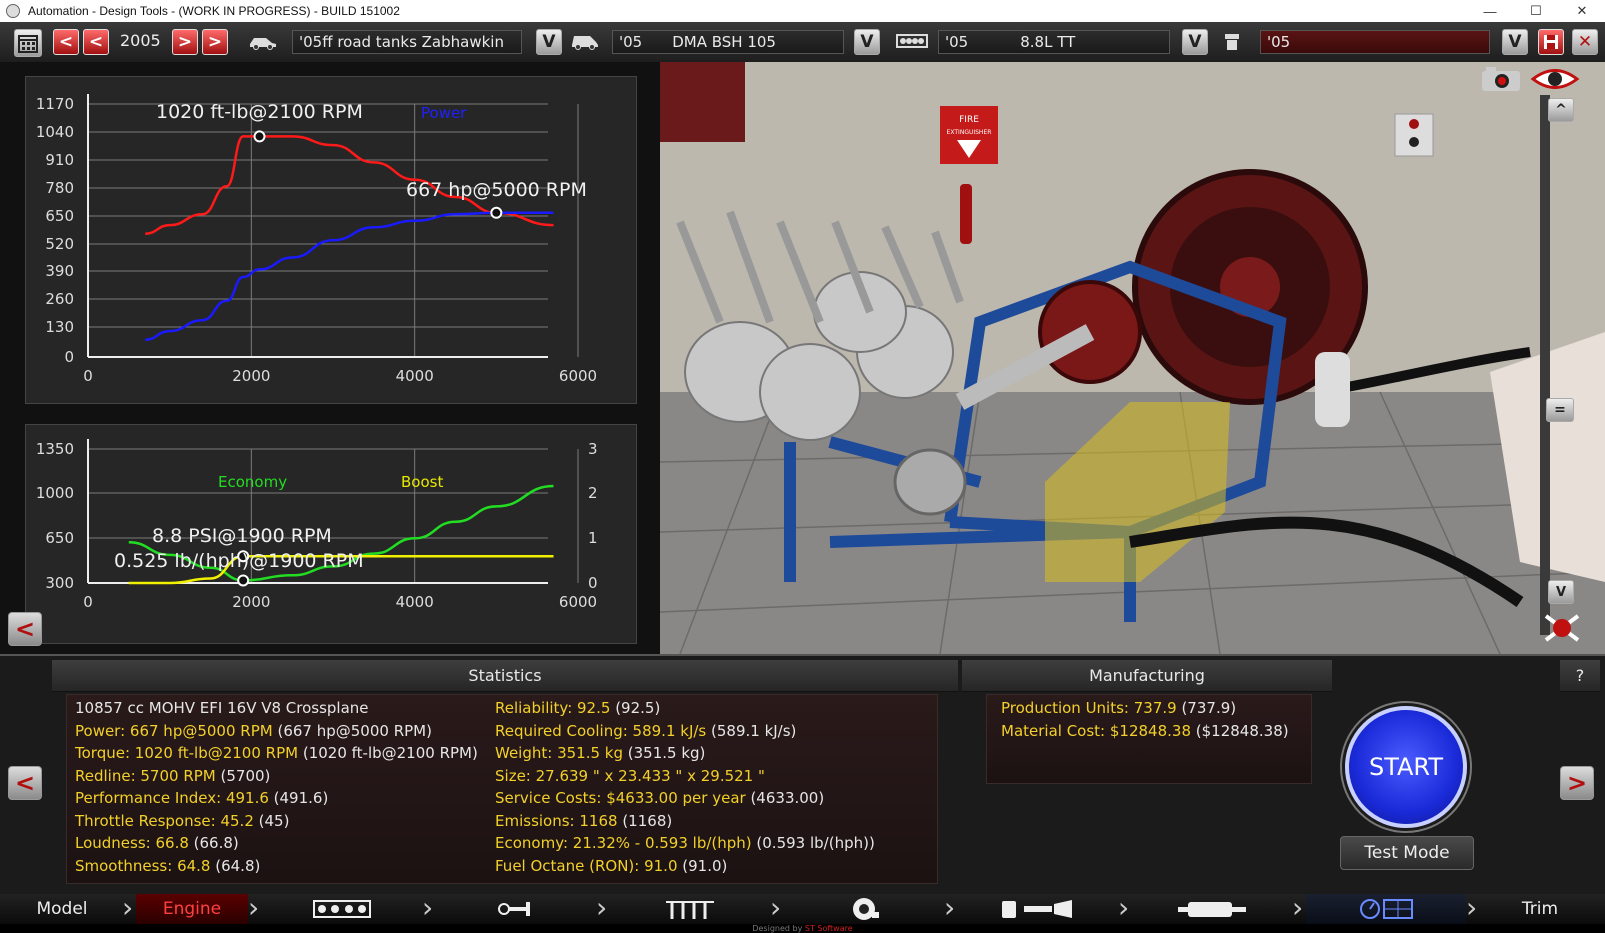 Image resolution: width=1605 pixels, height=933 pixels. I want to click on engine-family-dropdown-button: V, so click(1195, 42).